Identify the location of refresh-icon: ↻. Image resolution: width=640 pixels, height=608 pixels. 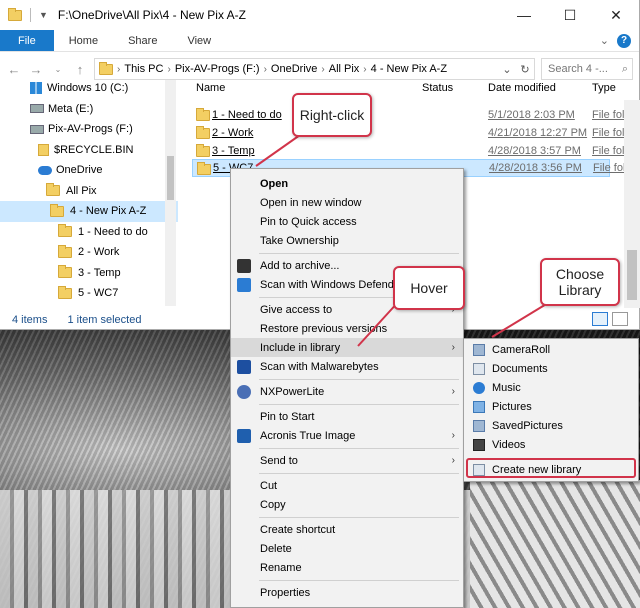
(525, 69).